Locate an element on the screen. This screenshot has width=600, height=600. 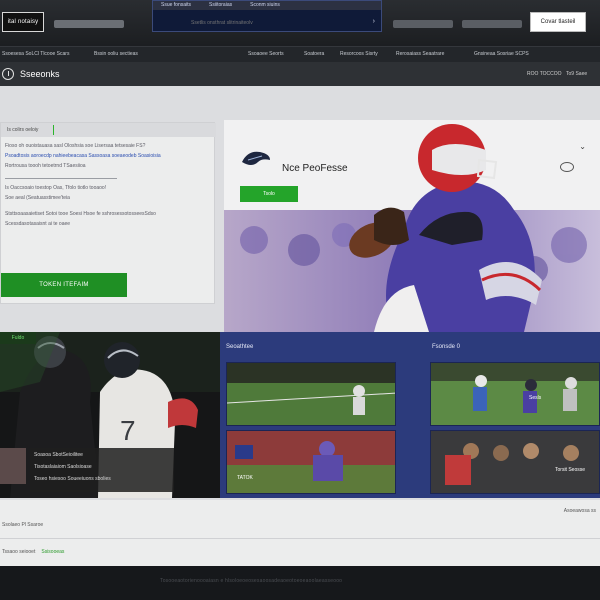
footer-row: Tssaoo seiooet Ssisooeas is located at coordinates (33, 552).